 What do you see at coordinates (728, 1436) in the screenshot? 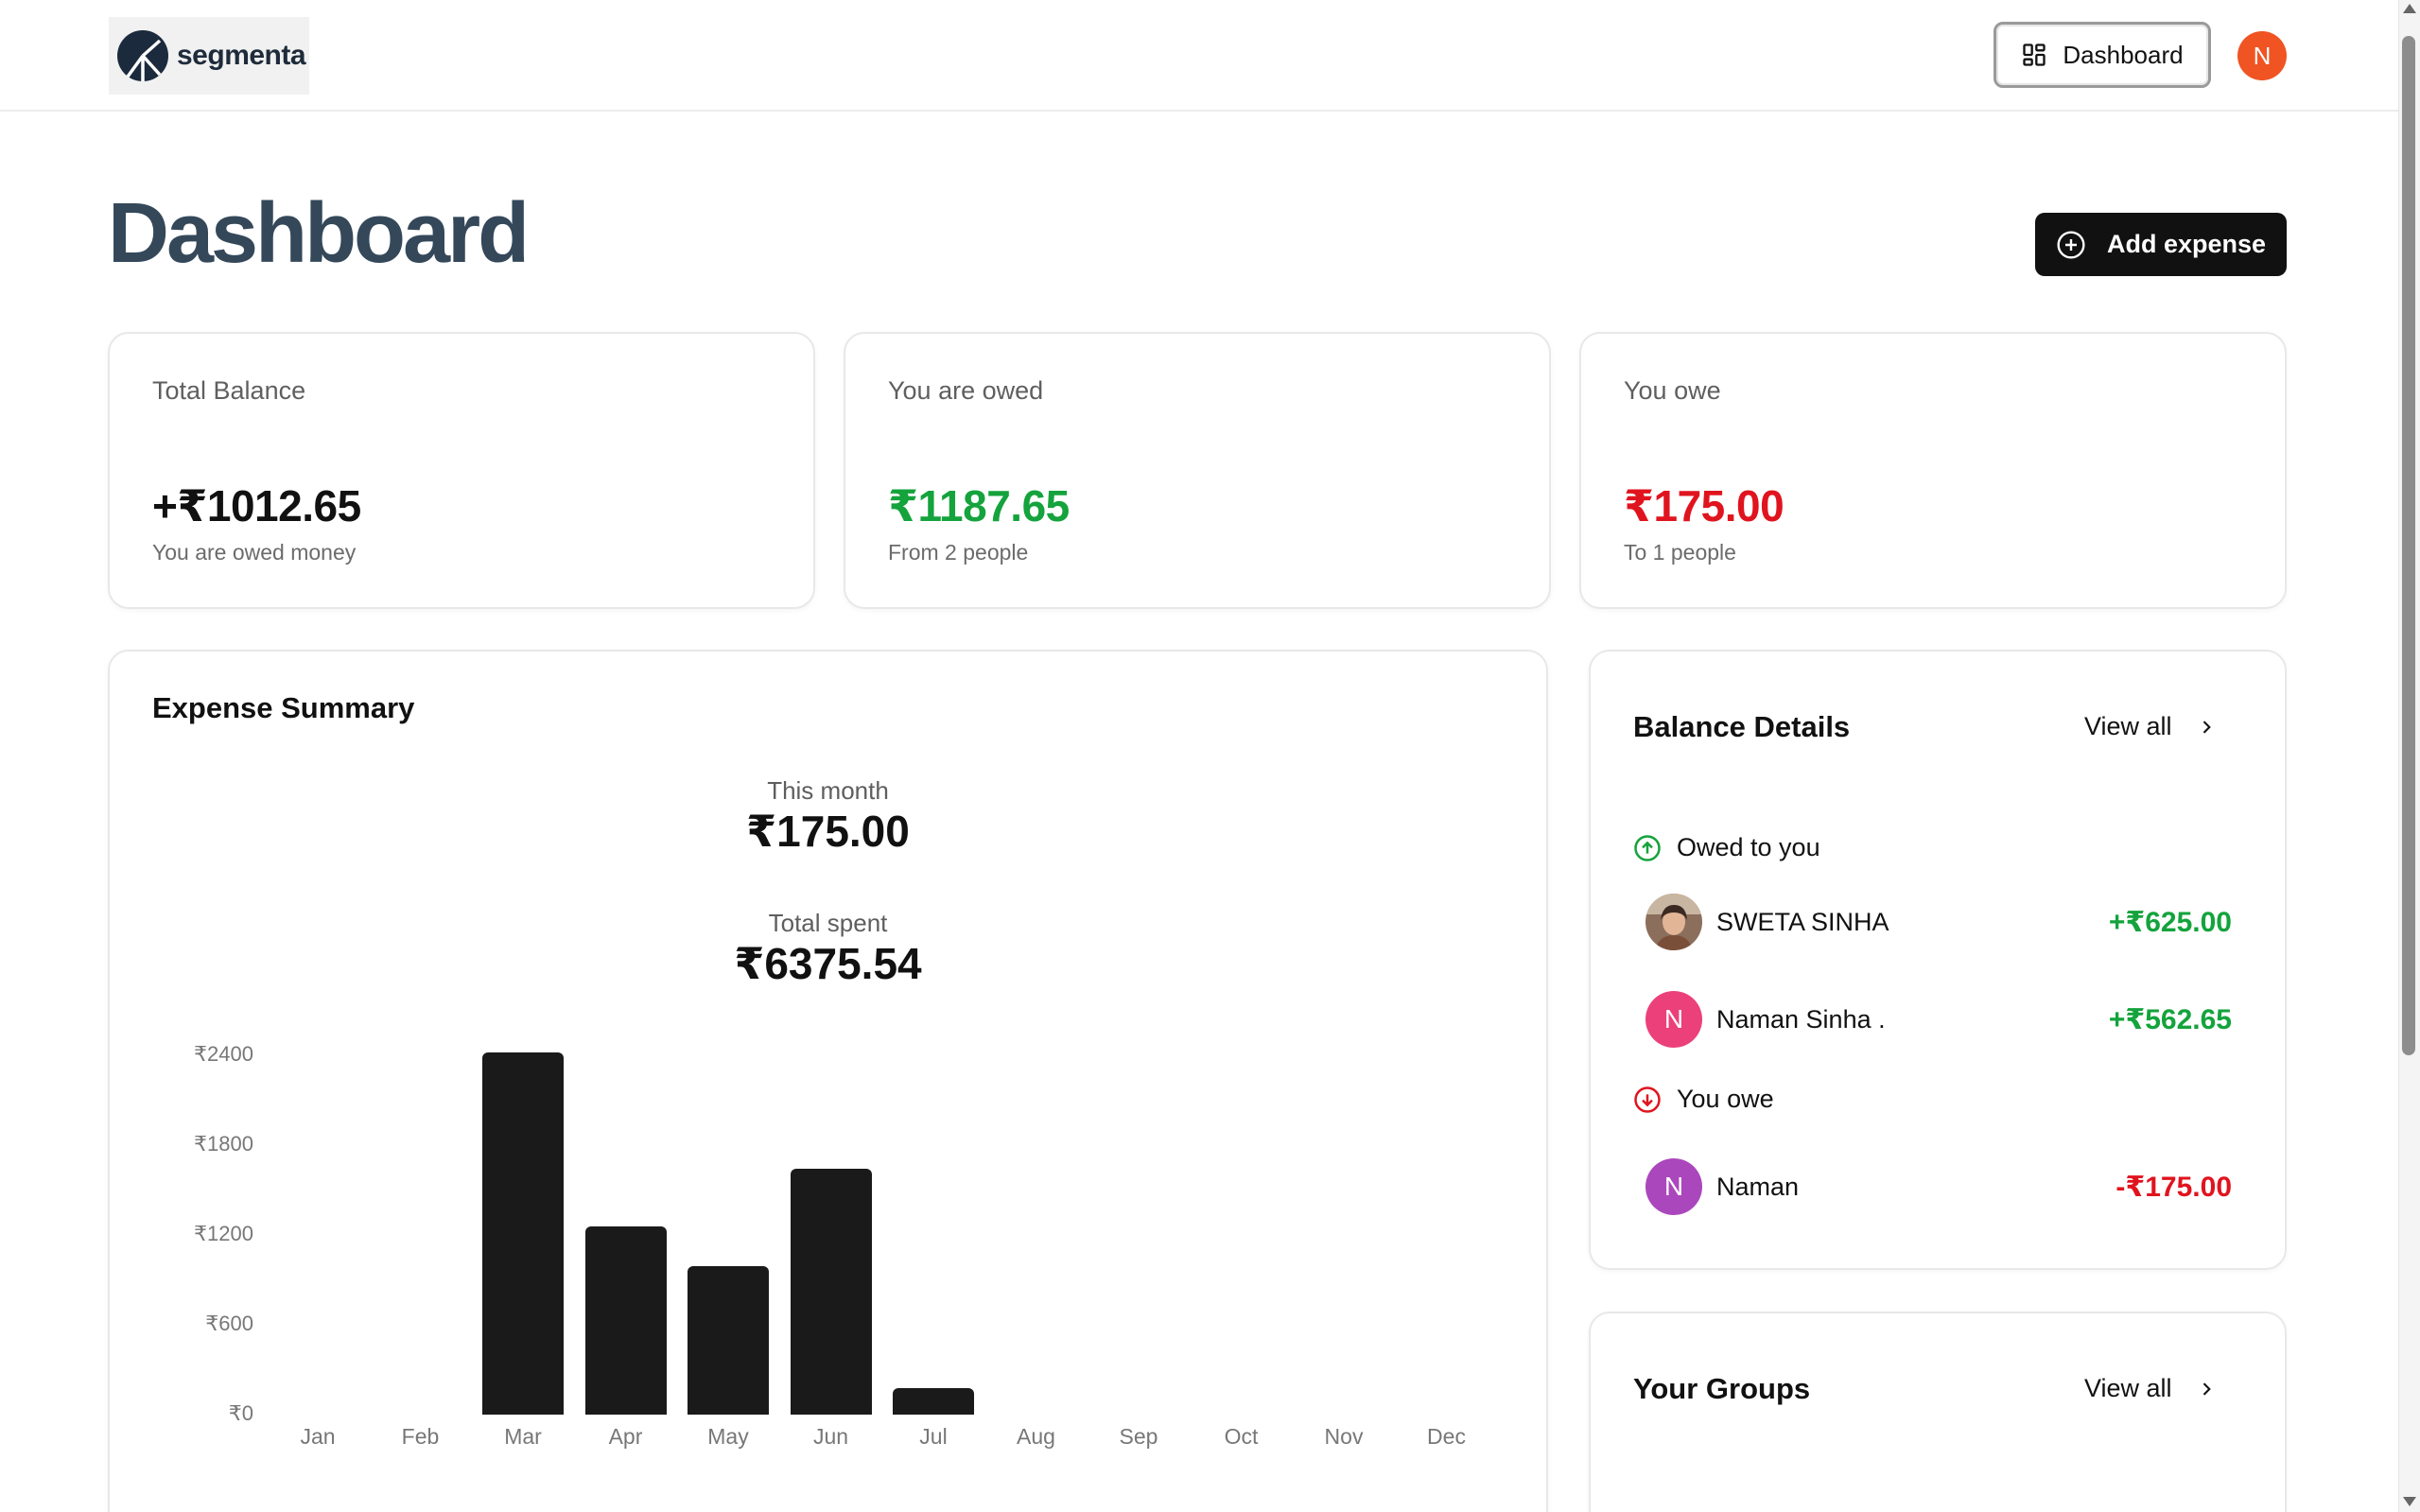
I see `x-axis-tick-label: May` at bounding box center [728, 1436].